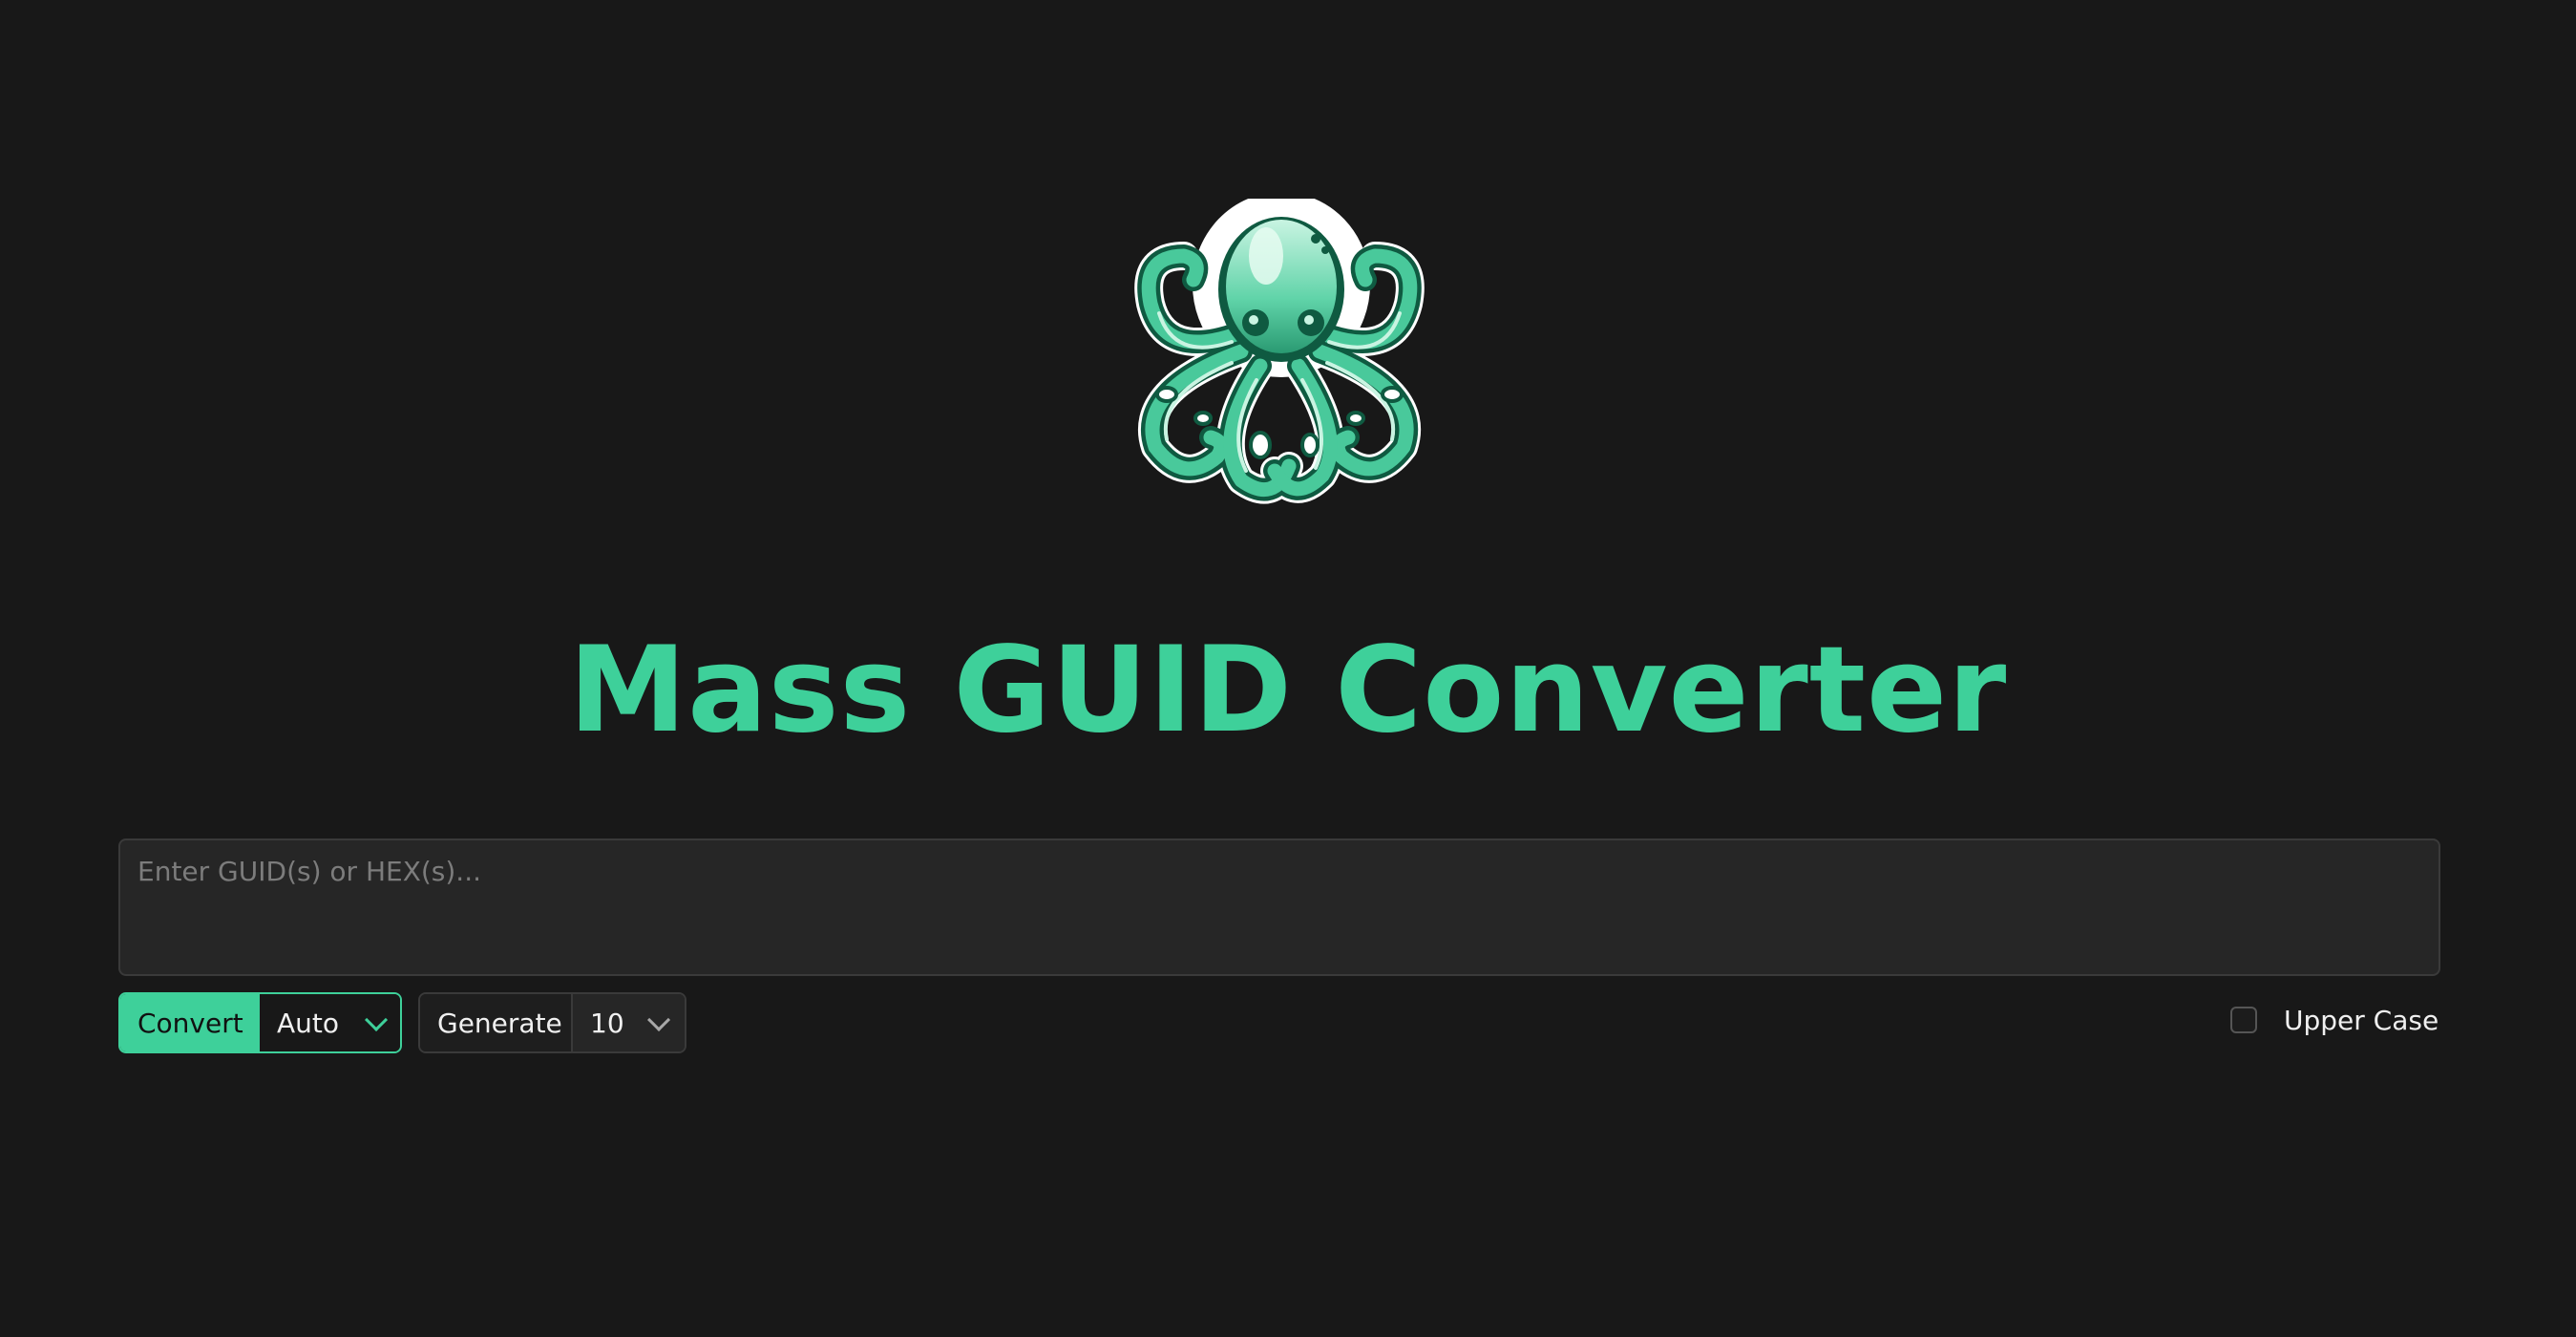 This screenshot has width=2576, height=1337. What do you see at coordinates (1279, 351) in the screenshot?
I see `octopus-icon` at bounding box center [1279, 351].